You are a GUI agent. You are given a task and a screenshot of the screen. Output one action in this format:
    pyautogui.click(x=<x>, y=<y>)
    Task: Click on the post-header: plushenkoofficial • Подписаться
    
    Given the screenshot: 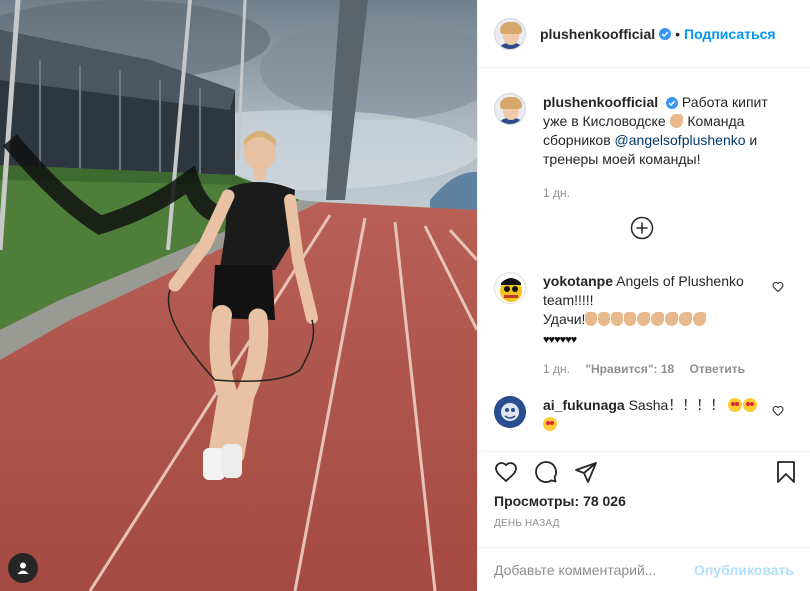 What is the action you would take?
    pyautogui.click(x=644, y=34)
    